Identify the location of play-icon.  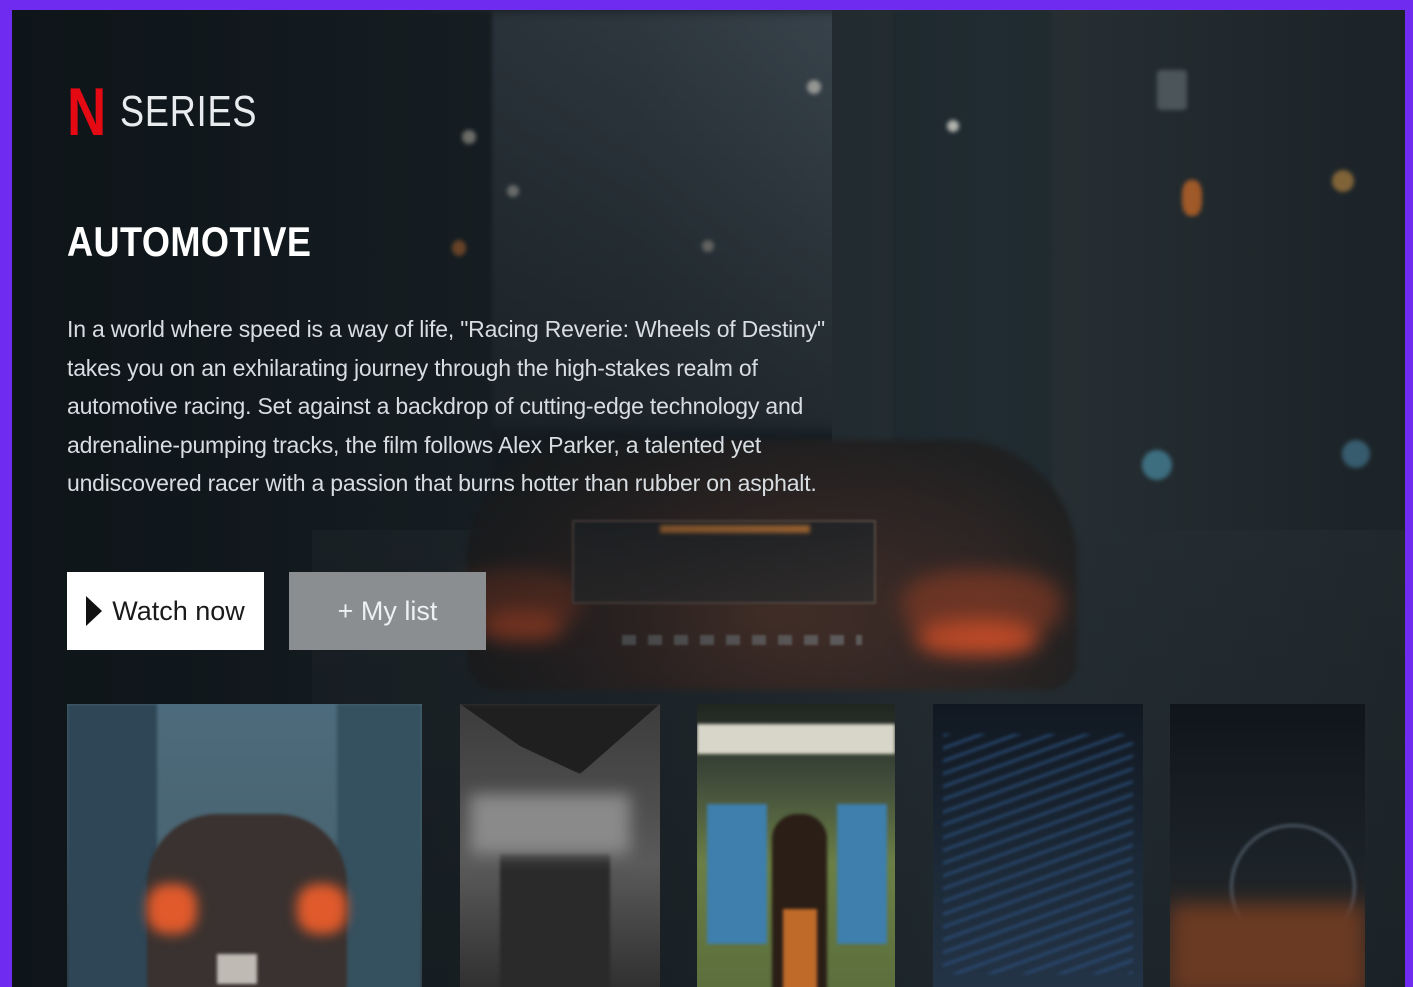
(94, 611).